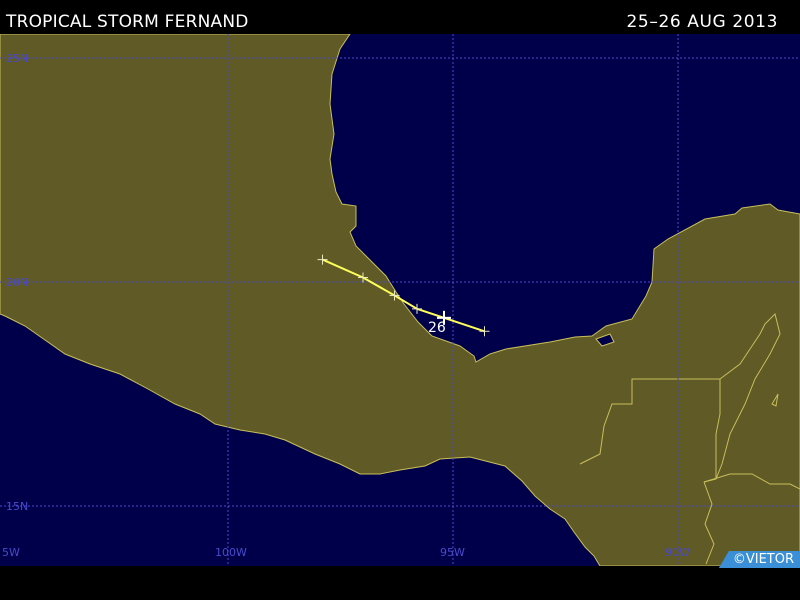 The width and height of the screenshot is (800, 600). I want to click on lat-label-20n: 20N, so click(17, 282).